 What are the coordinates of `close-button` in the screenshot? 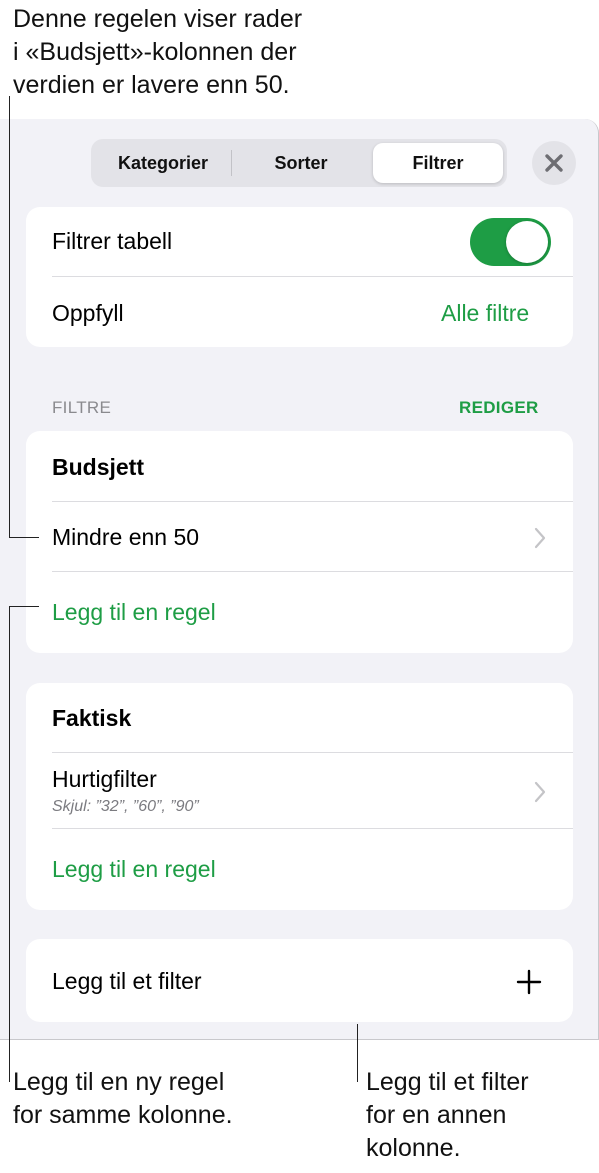 It's located at (554, 163).